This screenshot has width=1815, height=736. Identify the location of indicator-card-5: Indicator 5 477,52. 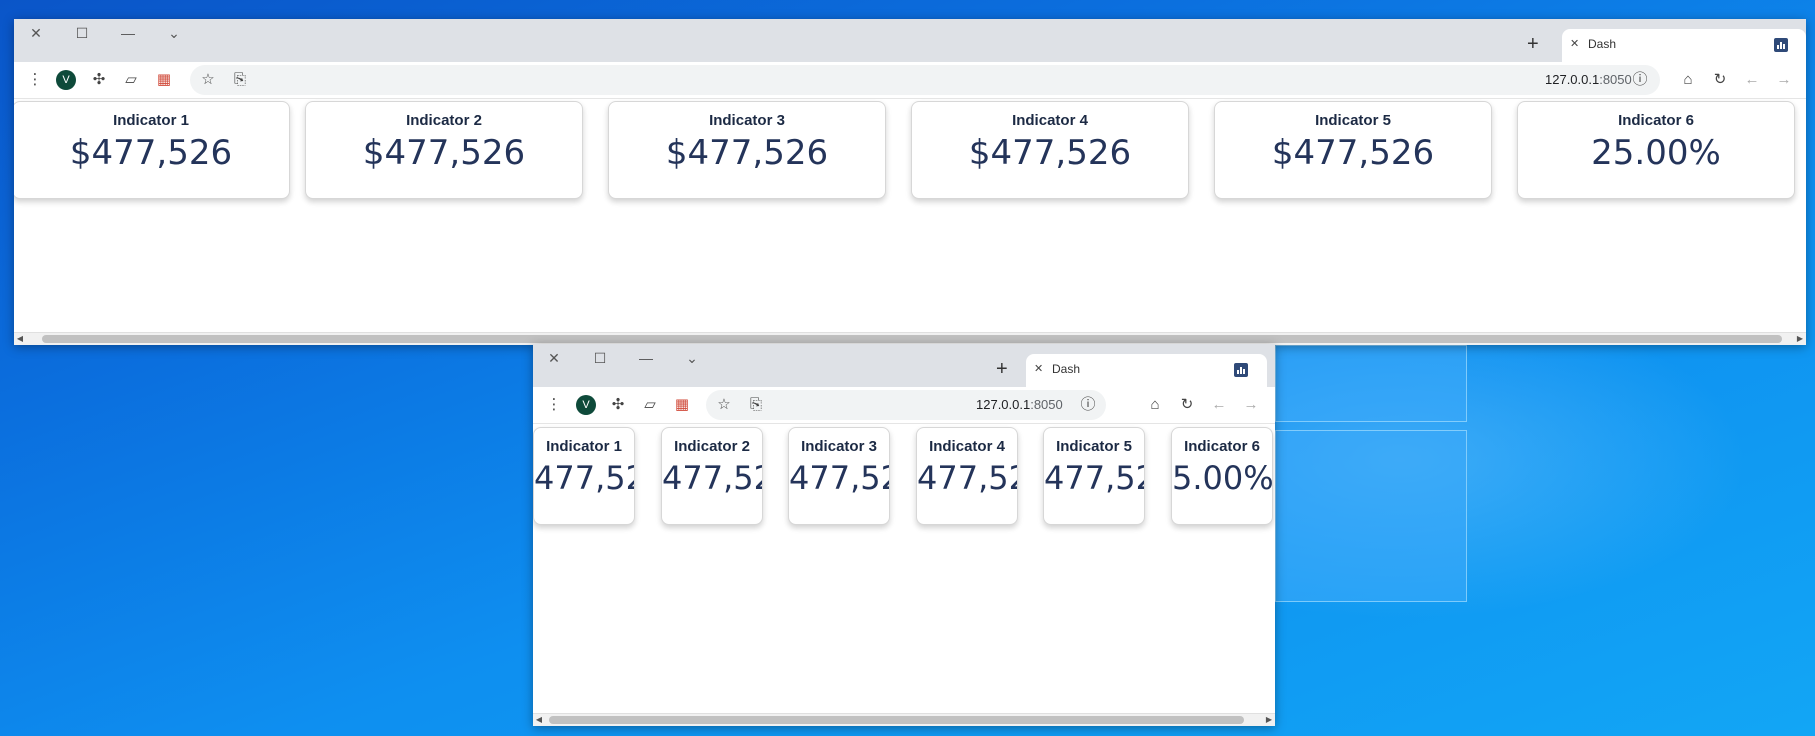
(1094, 476).